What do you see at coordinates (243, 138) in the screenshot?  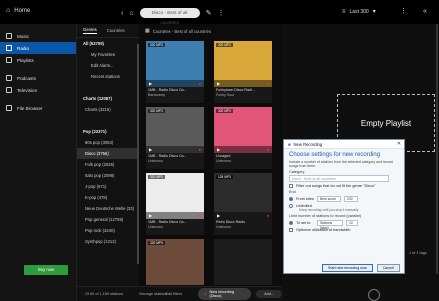 I see `station-card: 320 MP3 ▶ ● Uncaged Unknown` at bounding box center [243, 138].